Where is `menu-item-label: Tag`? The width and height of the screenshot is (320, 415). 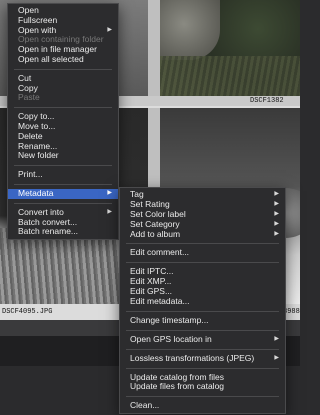 menu-item-label: Tag is located at coordinates (137, 194).